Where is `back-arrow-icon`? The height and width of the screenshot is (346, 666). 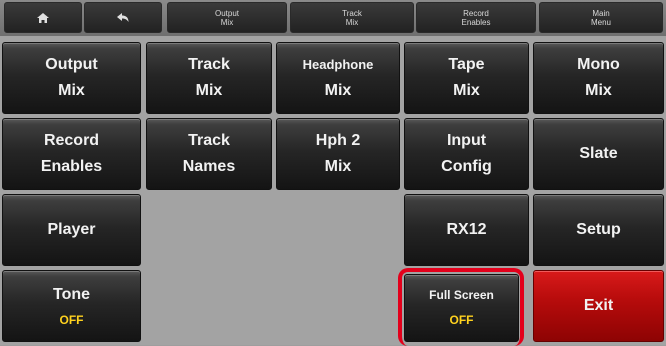
back-arrow-icon is located at coordinates (123, 17).